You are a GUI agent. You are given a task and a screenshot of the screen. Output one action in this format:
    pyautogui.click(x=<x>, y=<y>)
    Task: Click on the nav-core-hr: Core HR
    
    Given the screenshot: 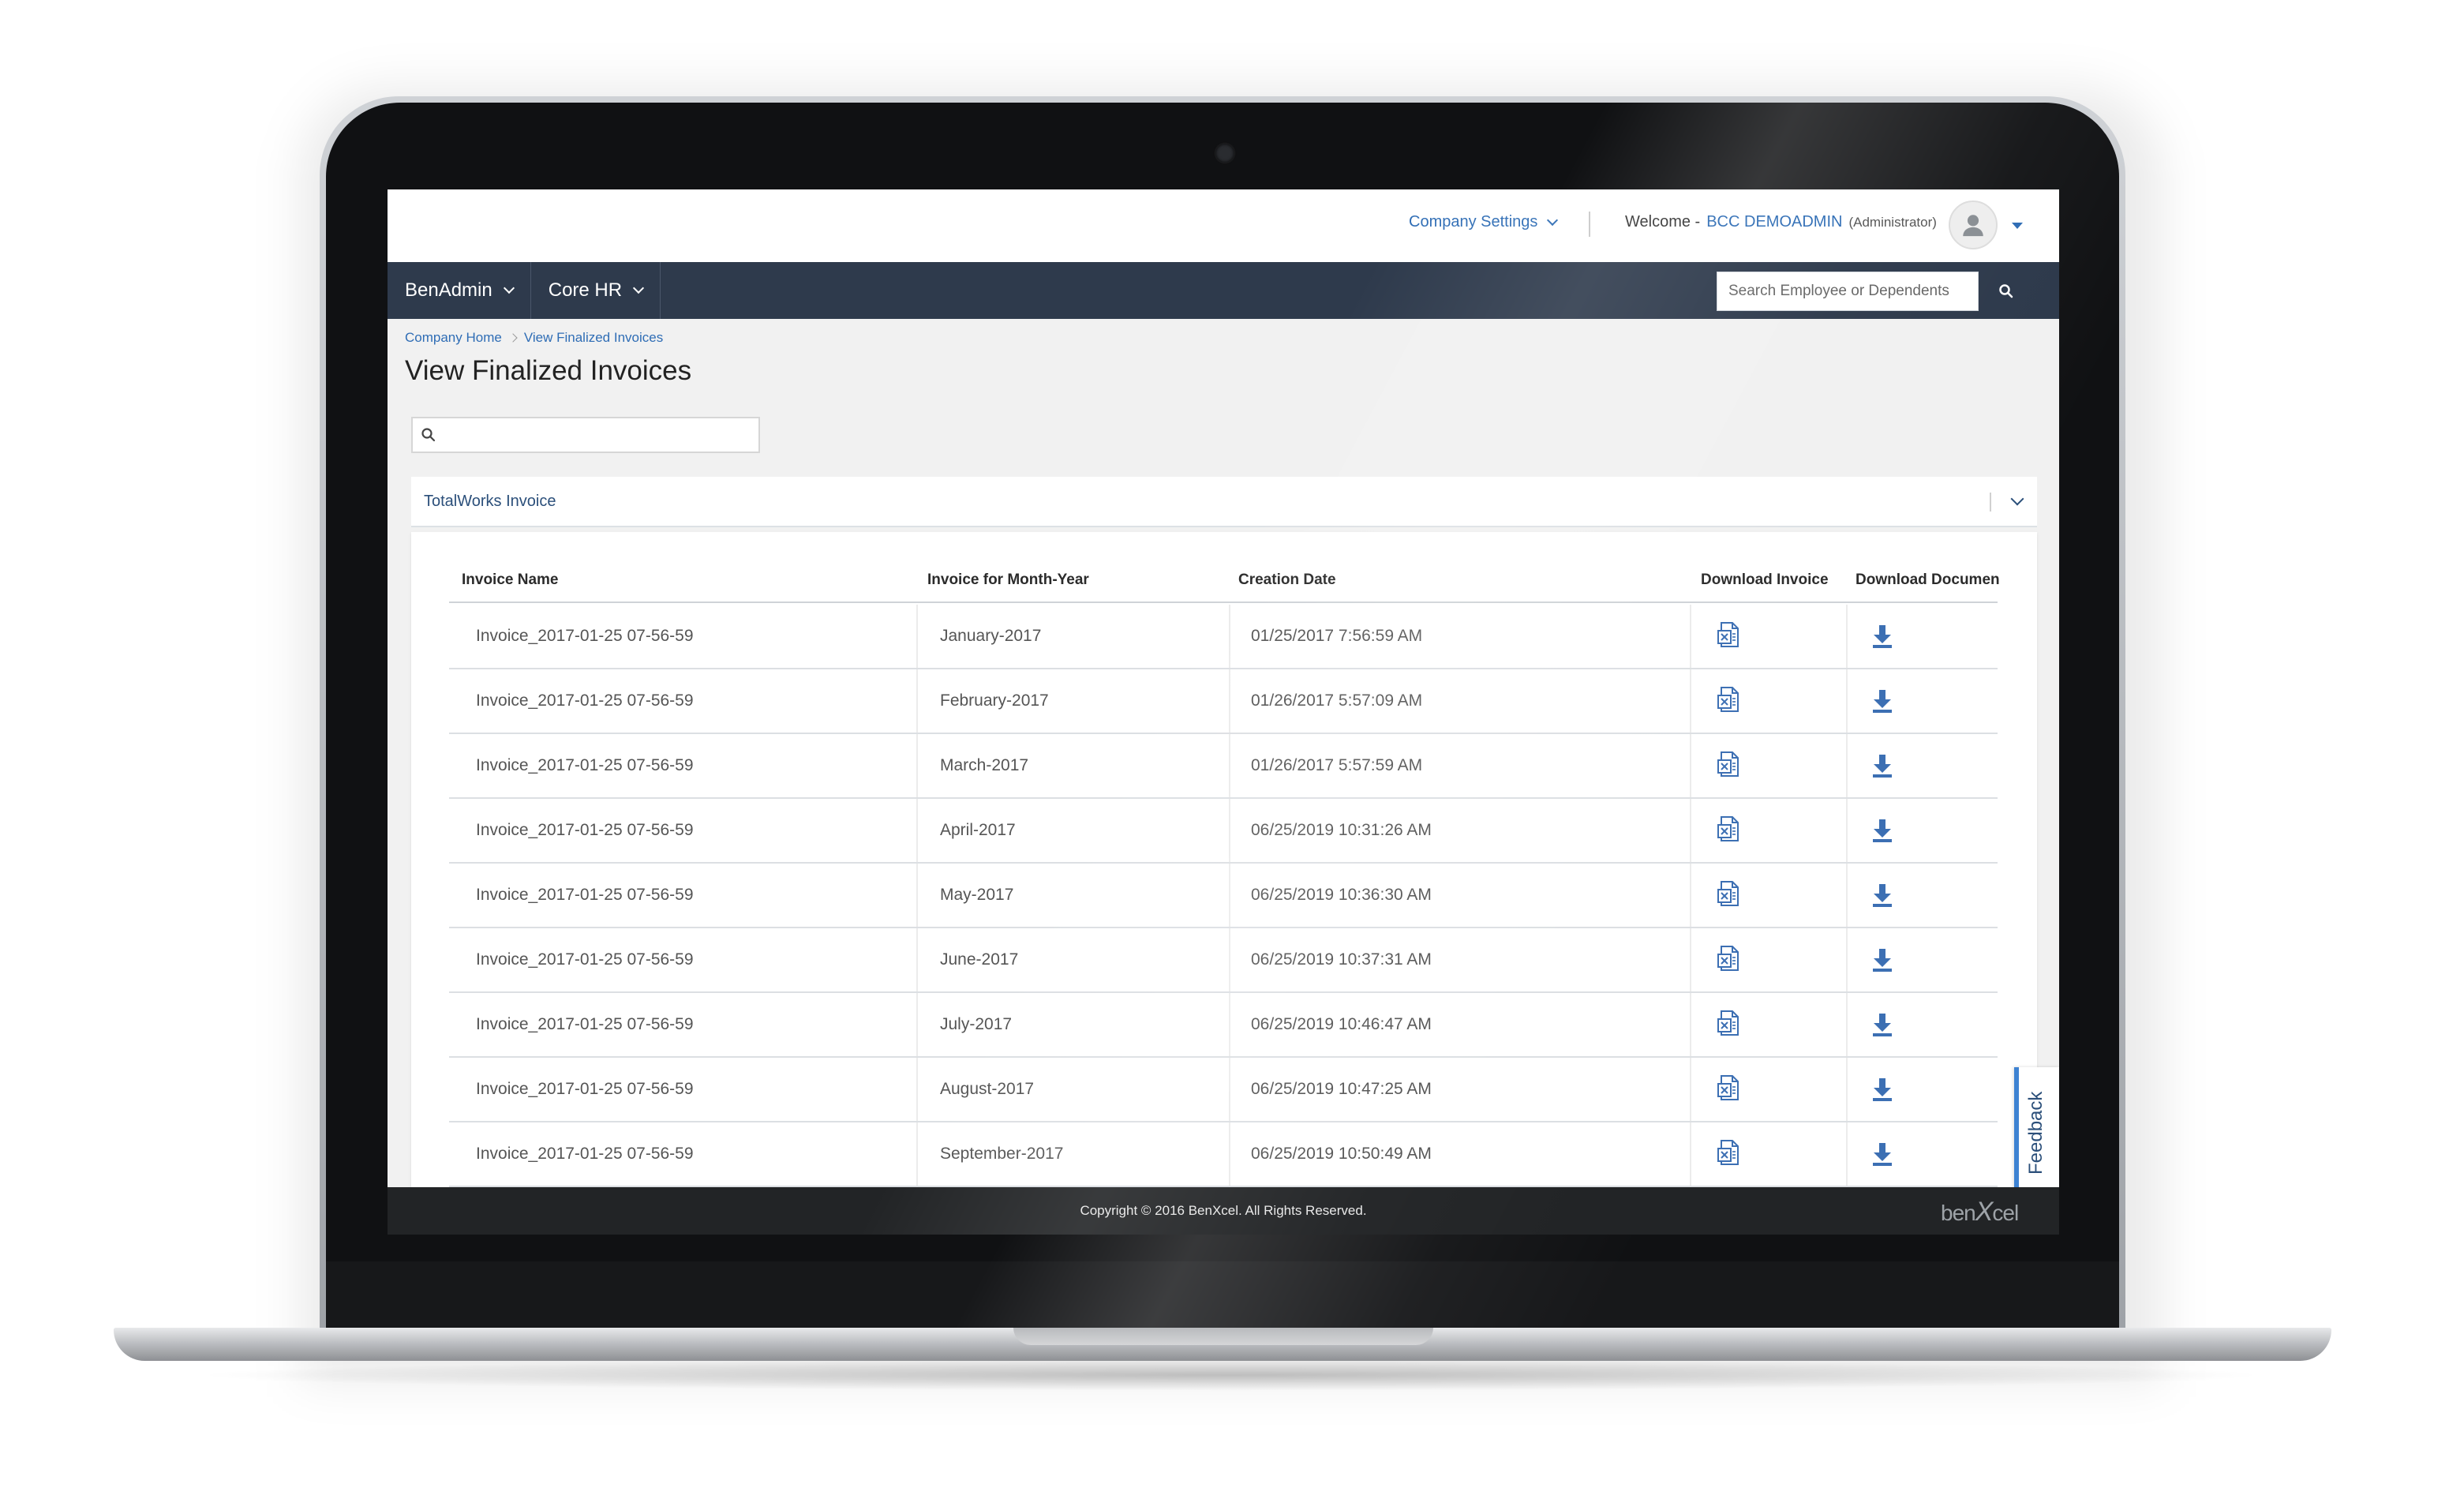 What is the action you would take?
    pyautogui.click(x=596, y=290)
    